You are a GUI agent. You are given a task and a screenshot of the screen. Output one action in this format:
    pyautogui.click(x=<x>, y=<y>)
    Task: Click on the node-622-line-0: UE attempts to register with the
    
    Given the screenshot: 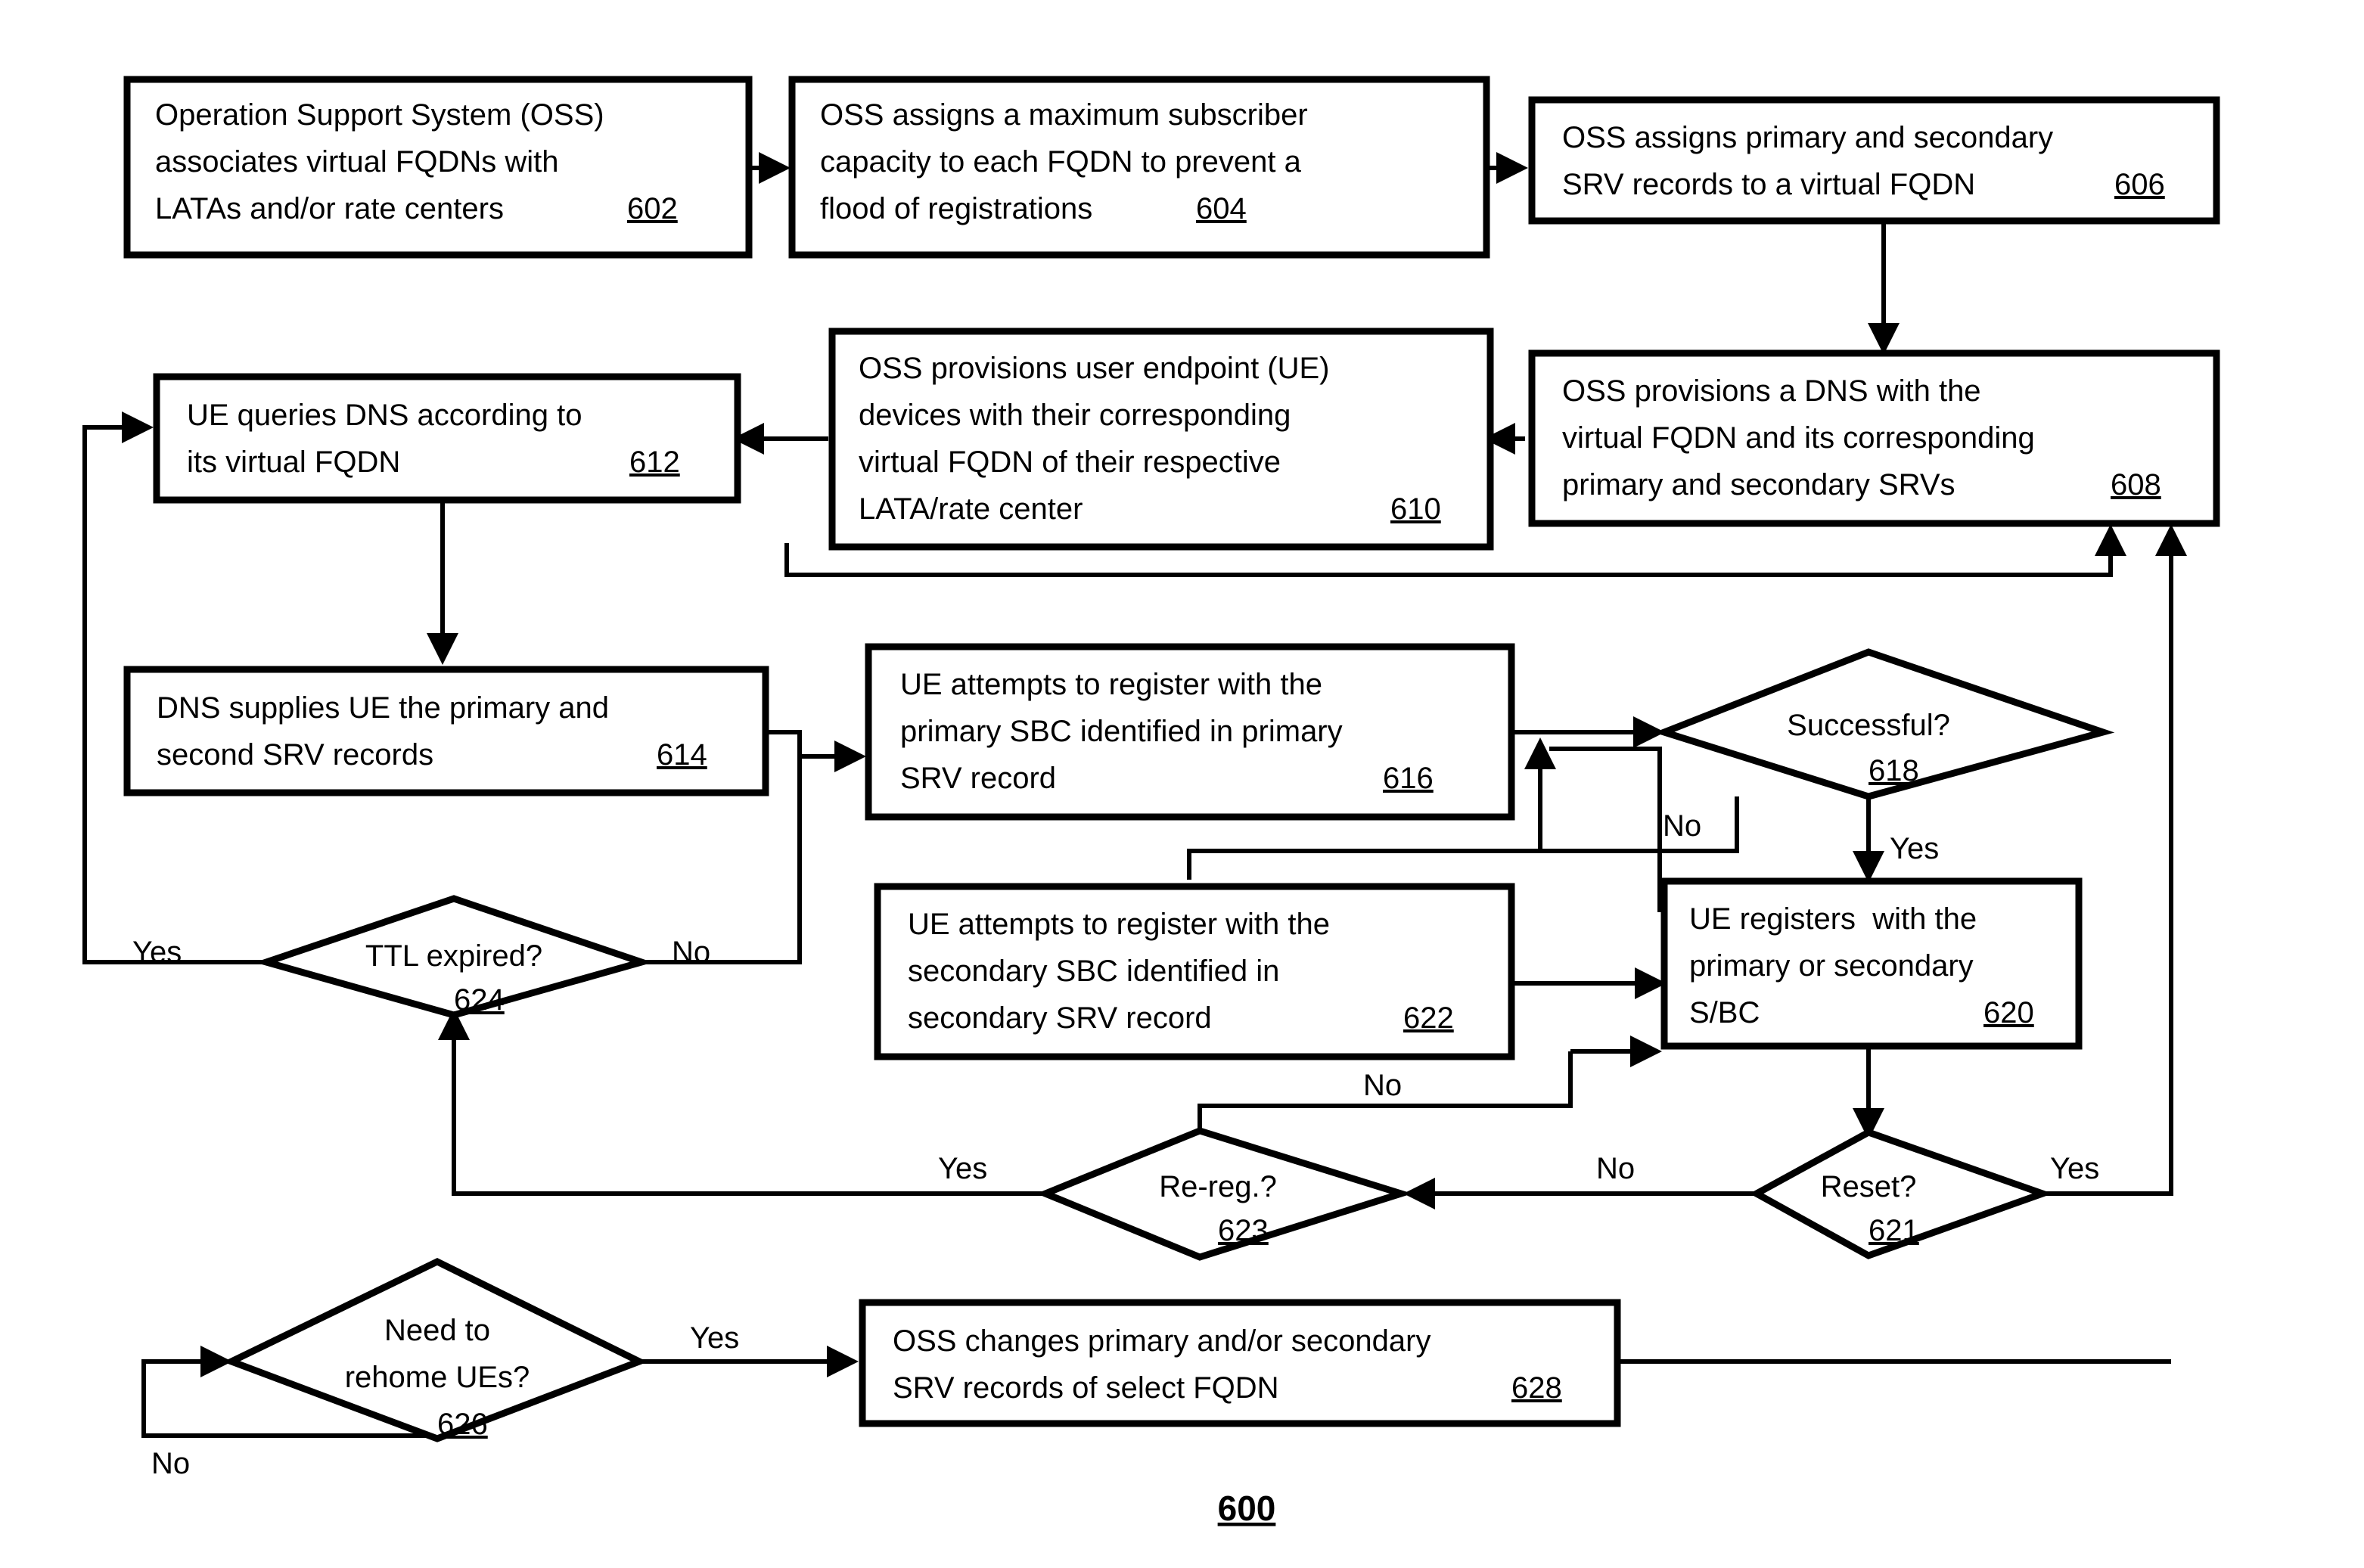 What is the action you would take?
    pyautogui.click(x=1119, y=925)
    